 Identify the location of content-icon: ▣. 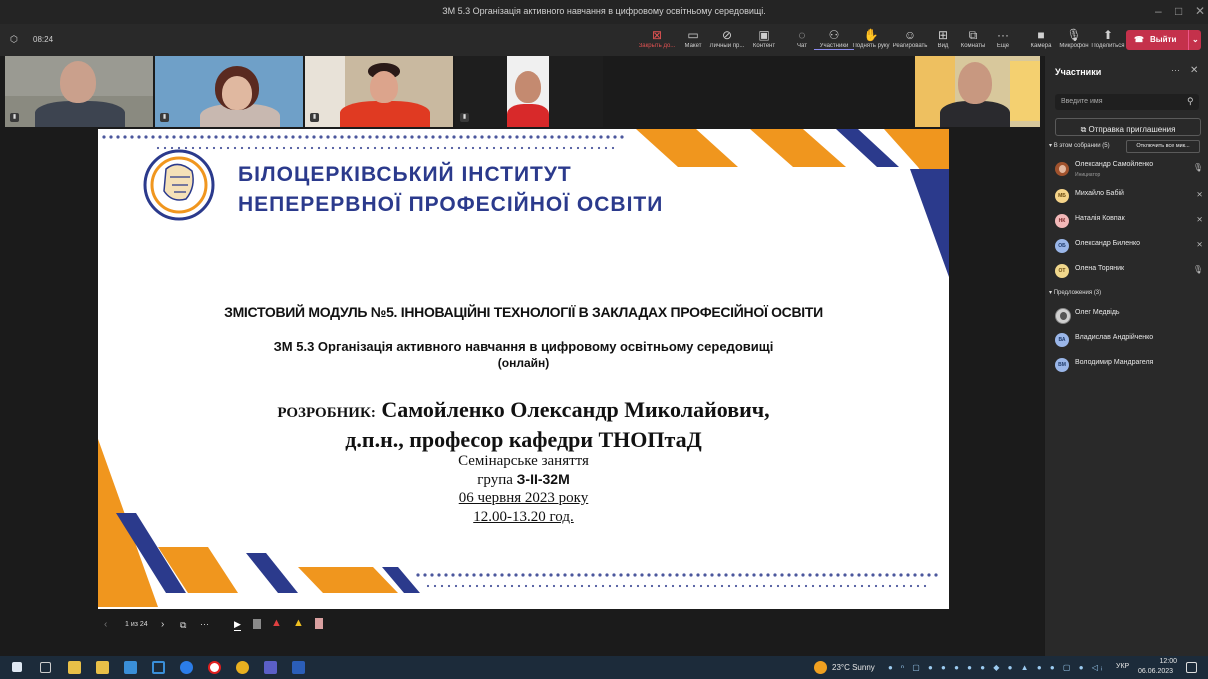
(764, 35).